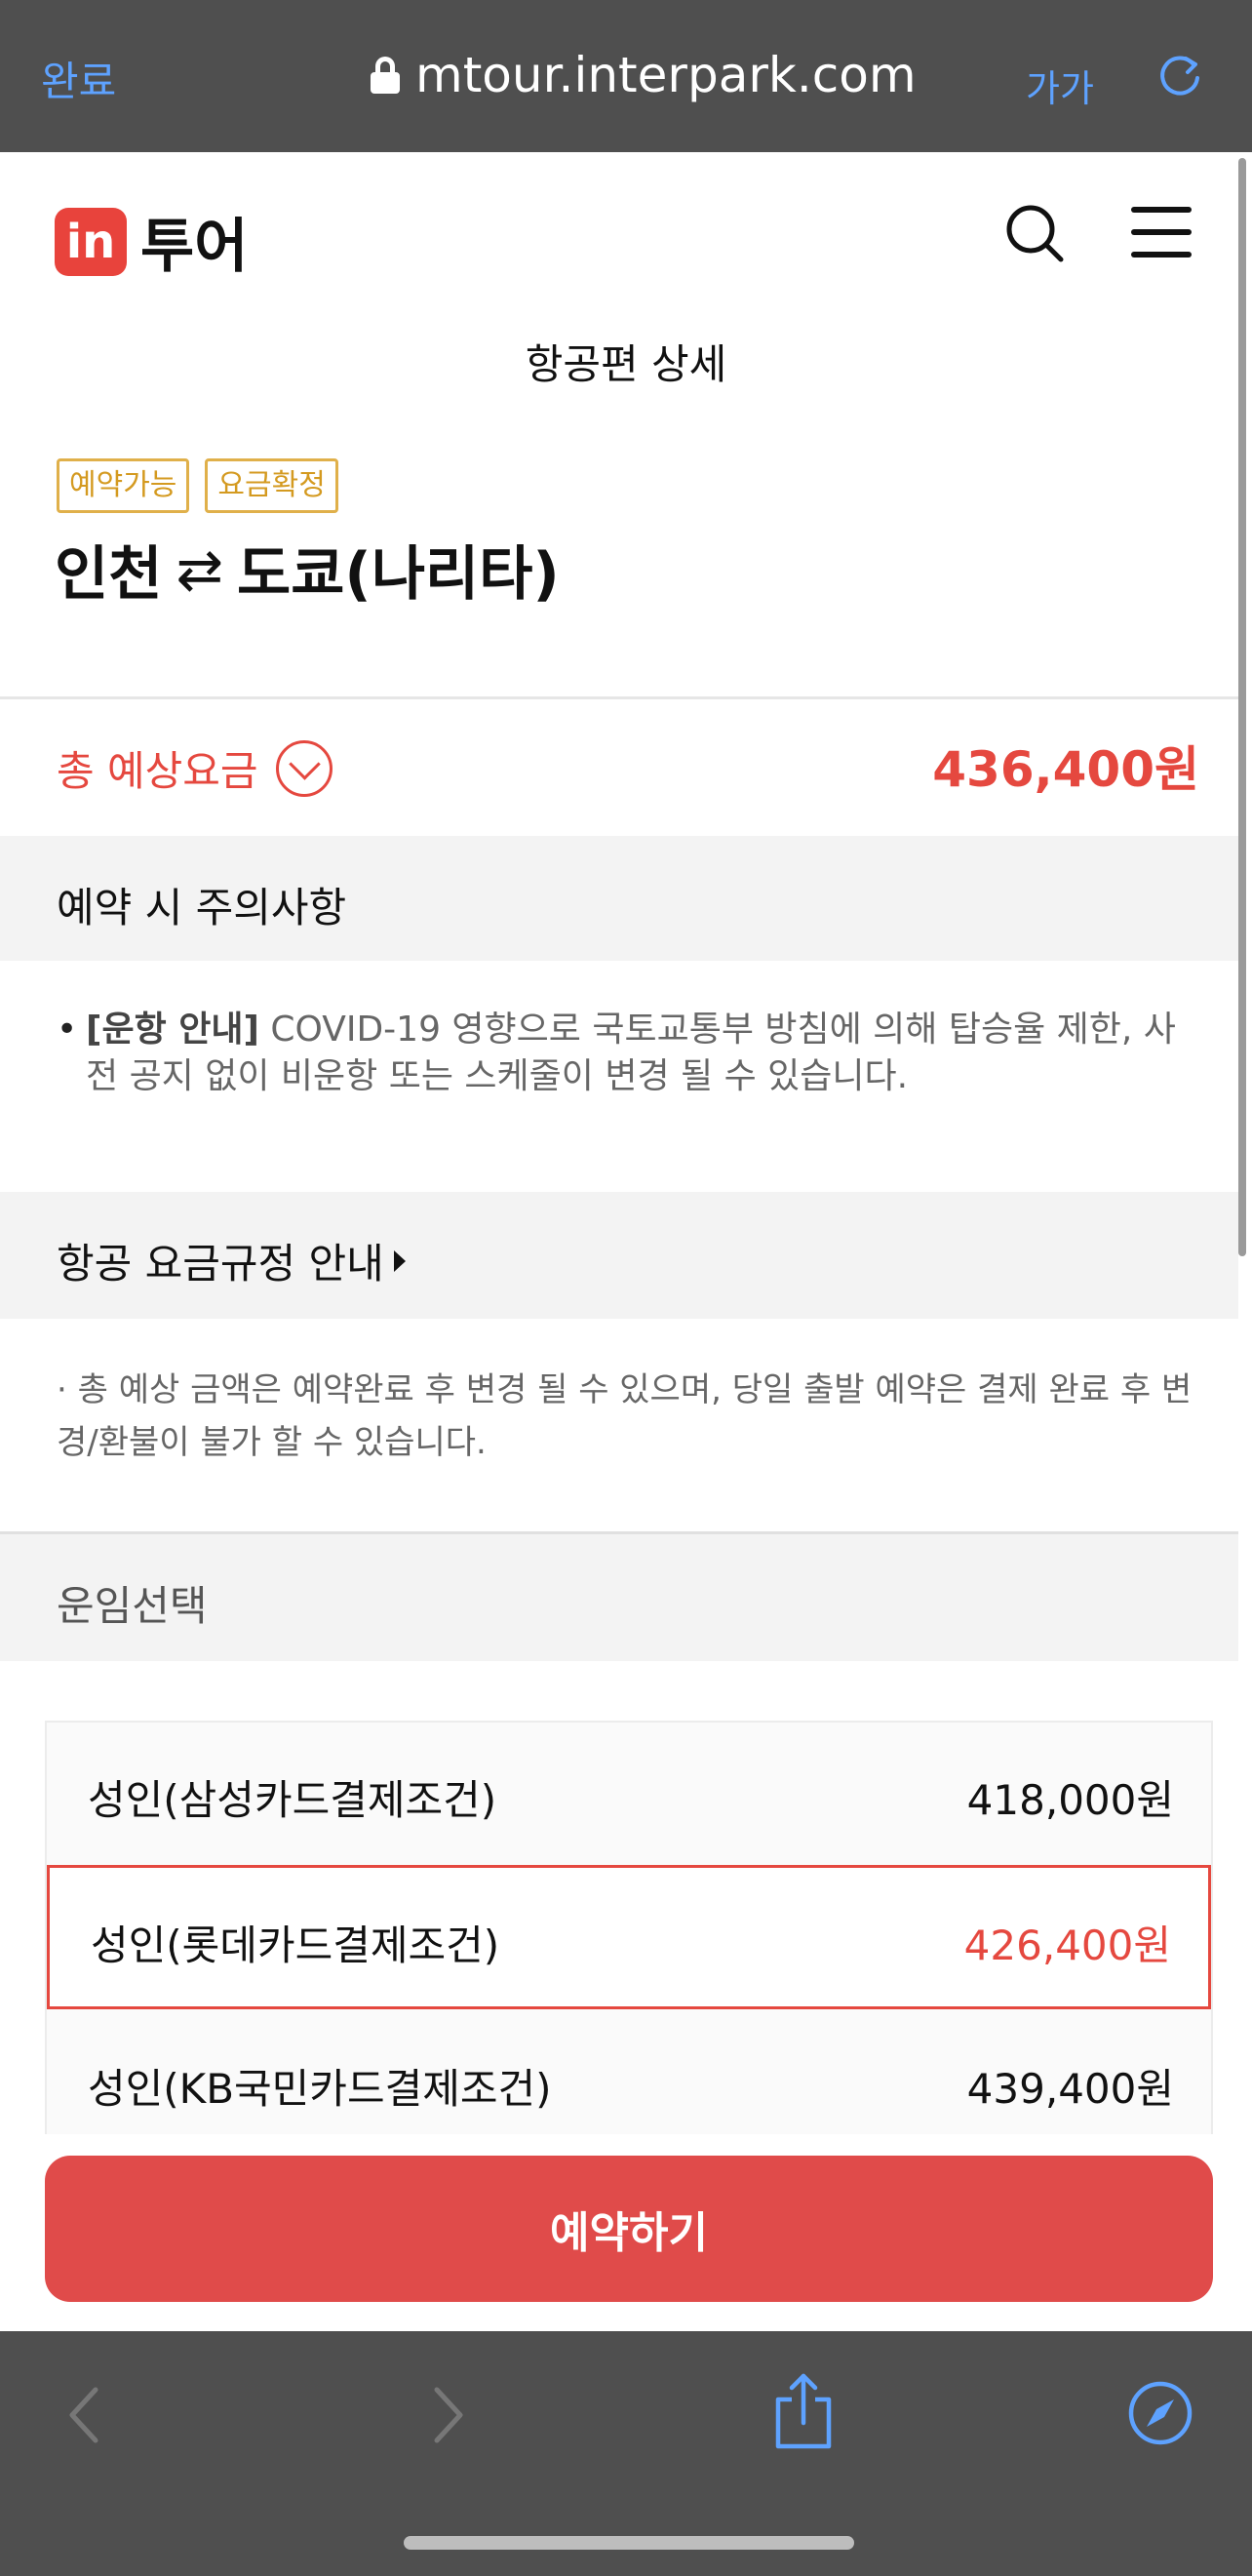 Image resolution: width=1252 pixels, height=2576 pixels. Describe the element at coordinates (197, 485) in the screenshot. I see `status-tags: 예약가능 요금확정` at that location.